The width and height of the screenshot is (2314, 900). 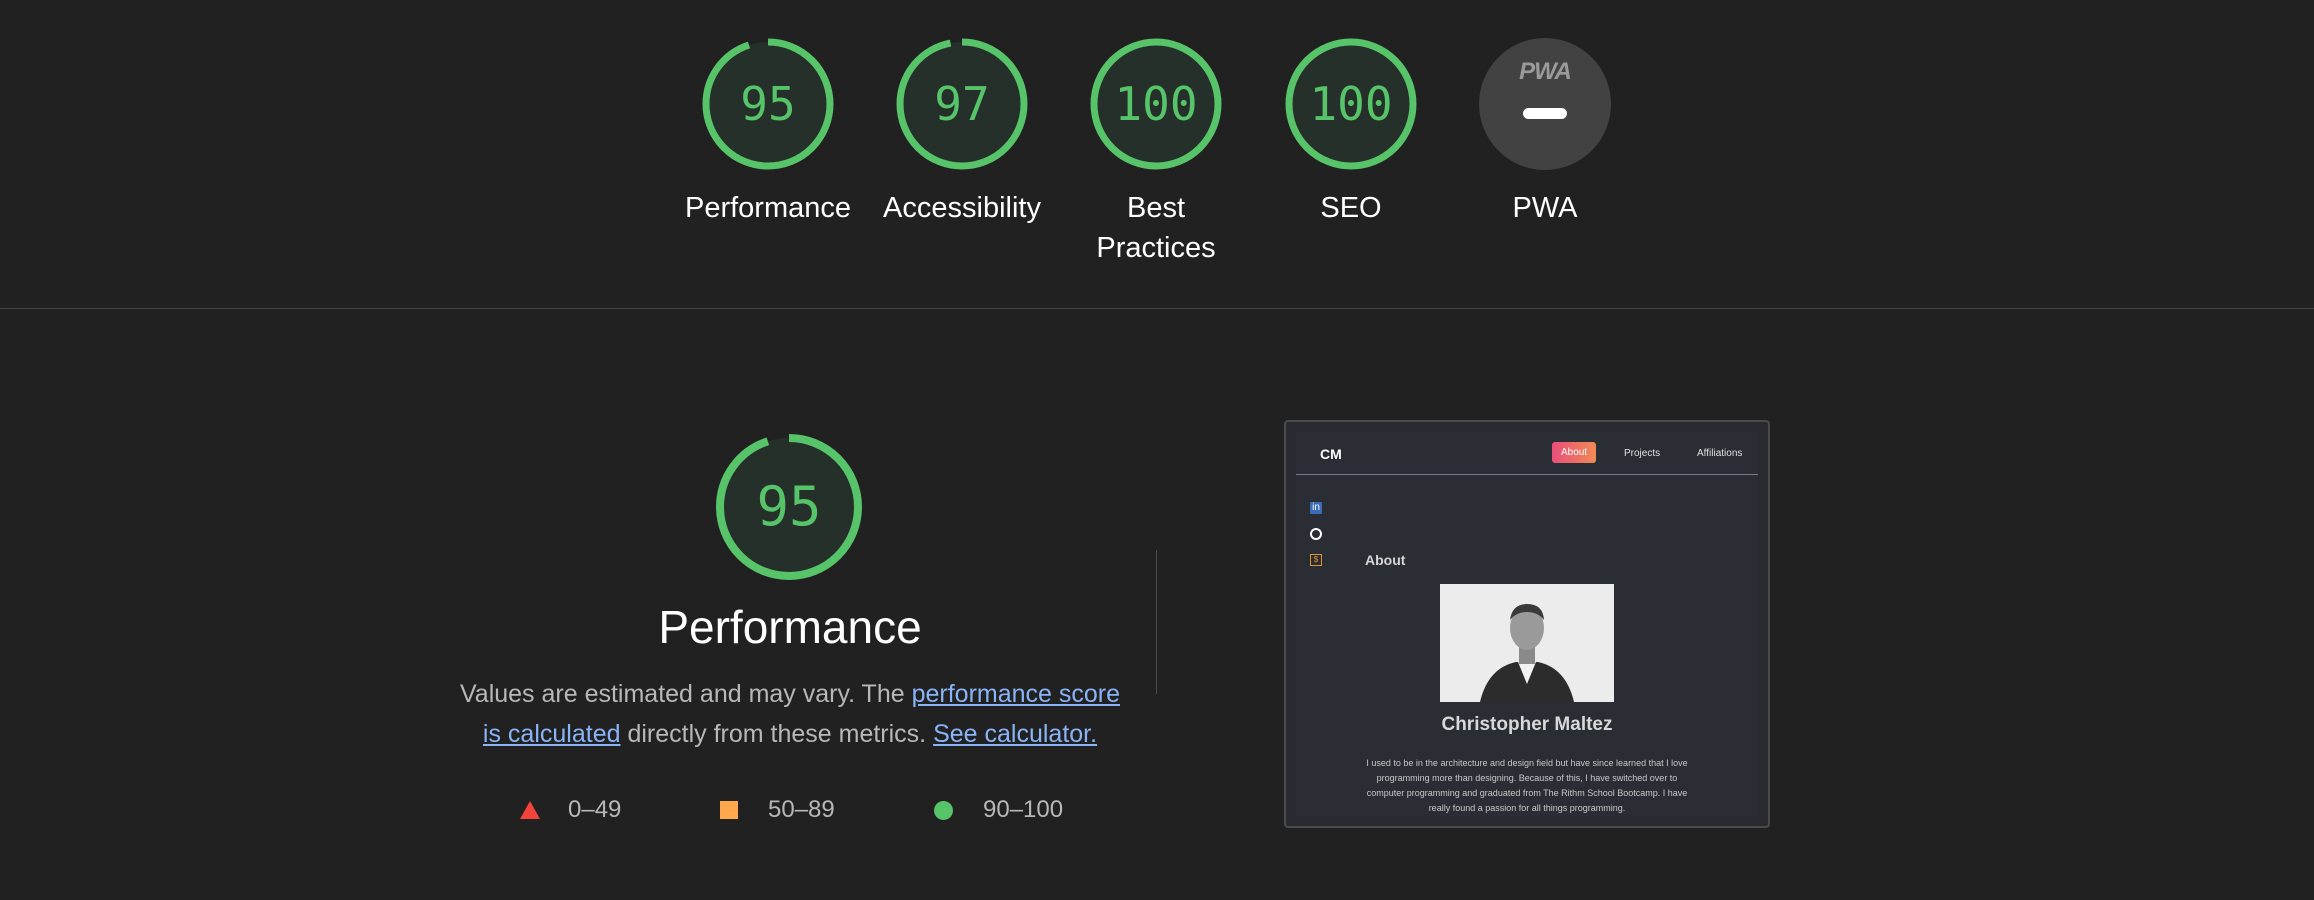 What do you see at coordinates (1545, 104) in the screenshot?
I see `pwa-badge: PWA` at bounding box center [1545, 104].